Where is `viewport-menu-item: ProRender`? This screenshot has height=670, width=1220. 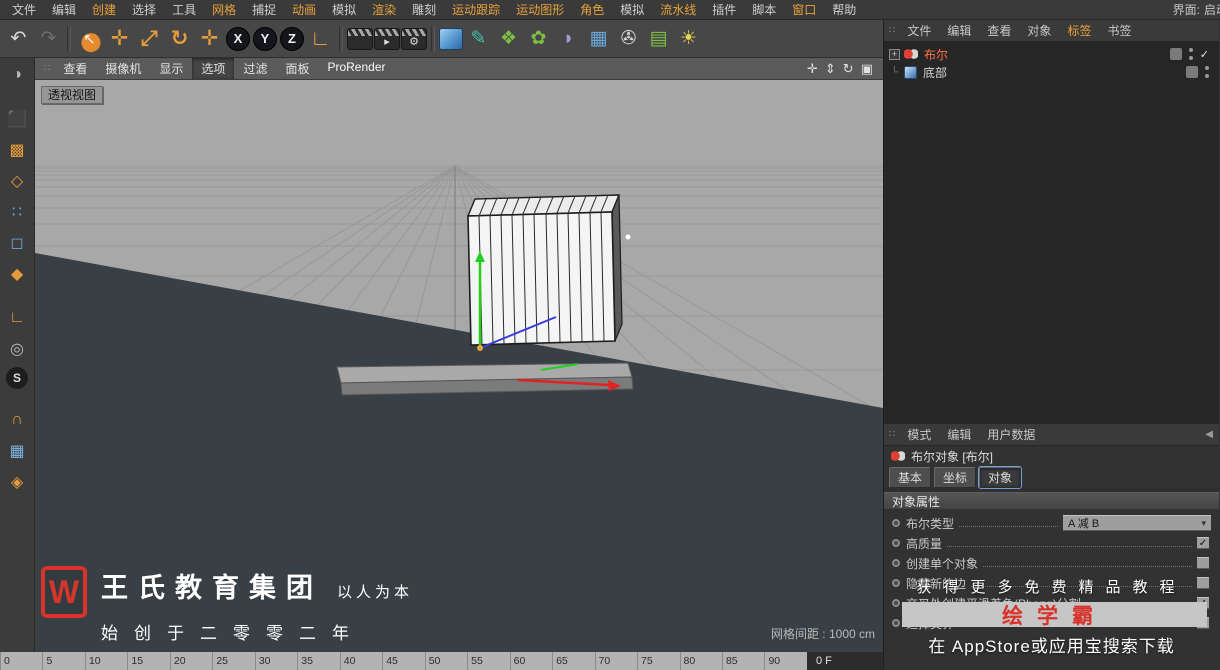 viewport-menu-item: ProRender is located at coordinates (356, 68).